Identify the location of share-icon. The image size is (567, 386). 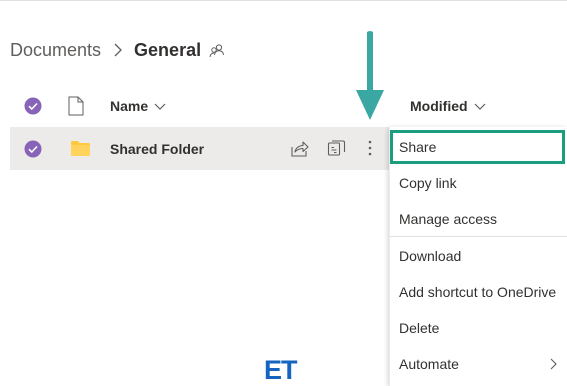
(299, 148).